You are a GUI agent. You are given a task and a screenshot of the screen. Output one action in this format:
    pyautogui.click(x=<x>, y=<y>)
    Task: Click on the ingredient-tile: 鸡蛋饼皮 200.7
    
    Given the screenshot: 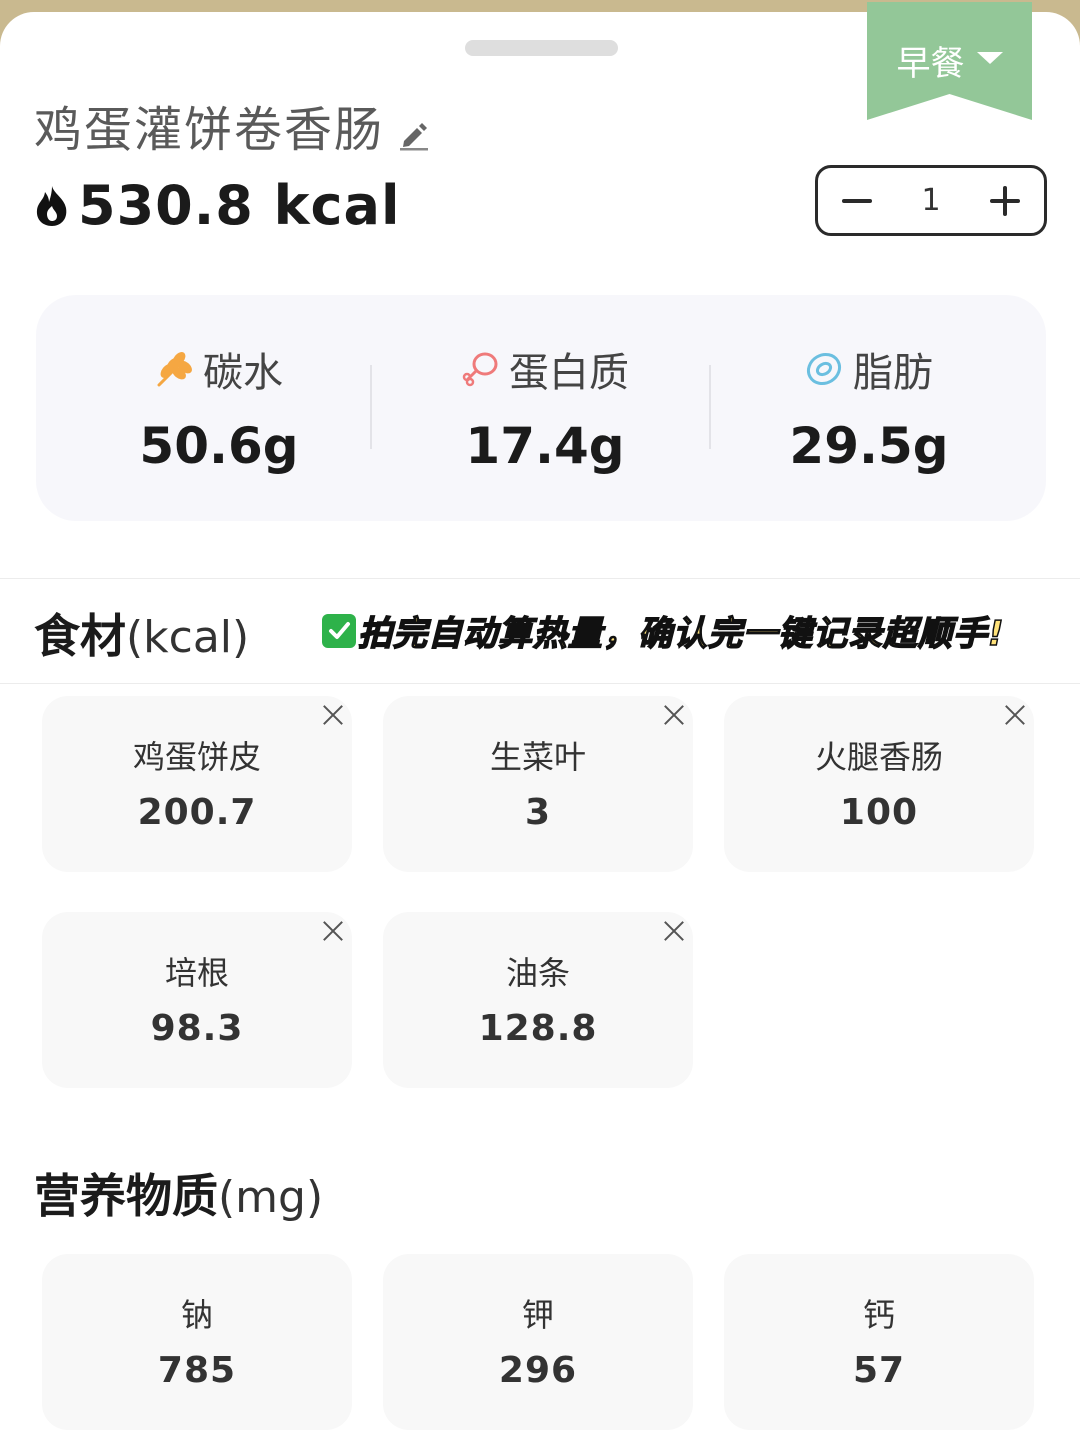 What is the action you would take?
    pyautogui.click(x=197, y=784)
    